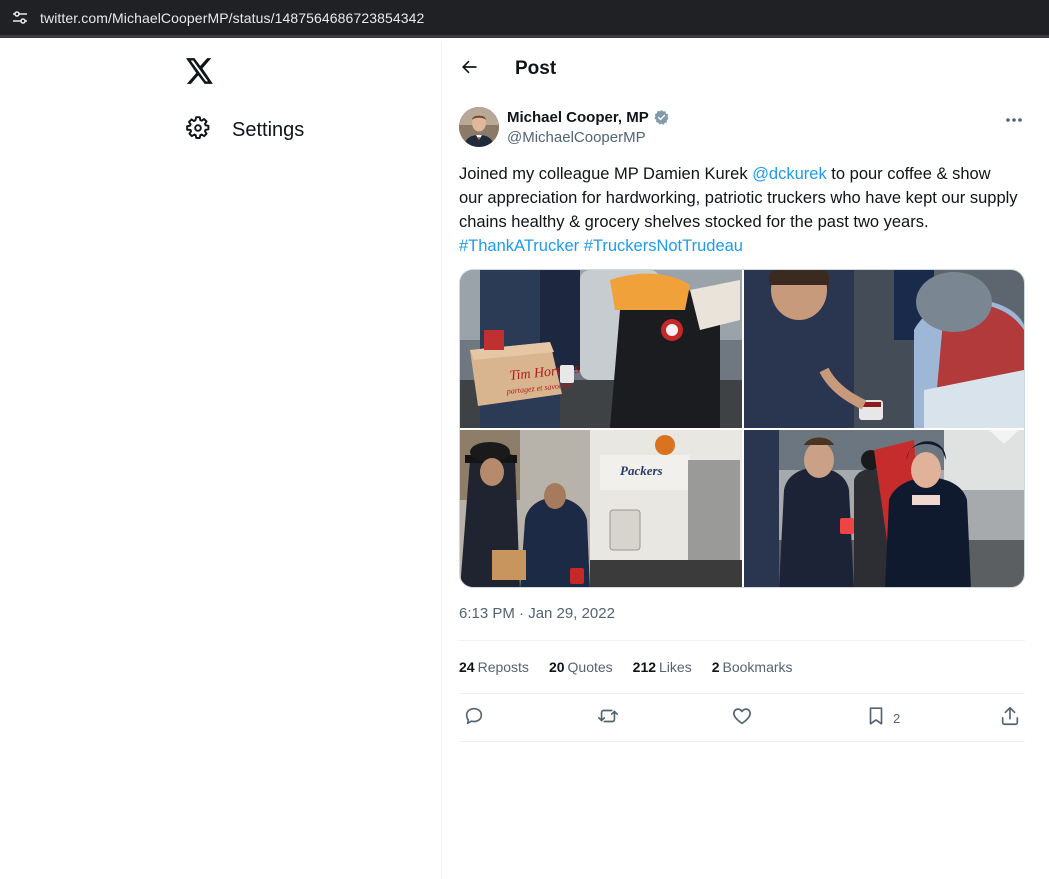 The image size is (1049, 879). I want to click on post-header: Post, so click(742, 69).